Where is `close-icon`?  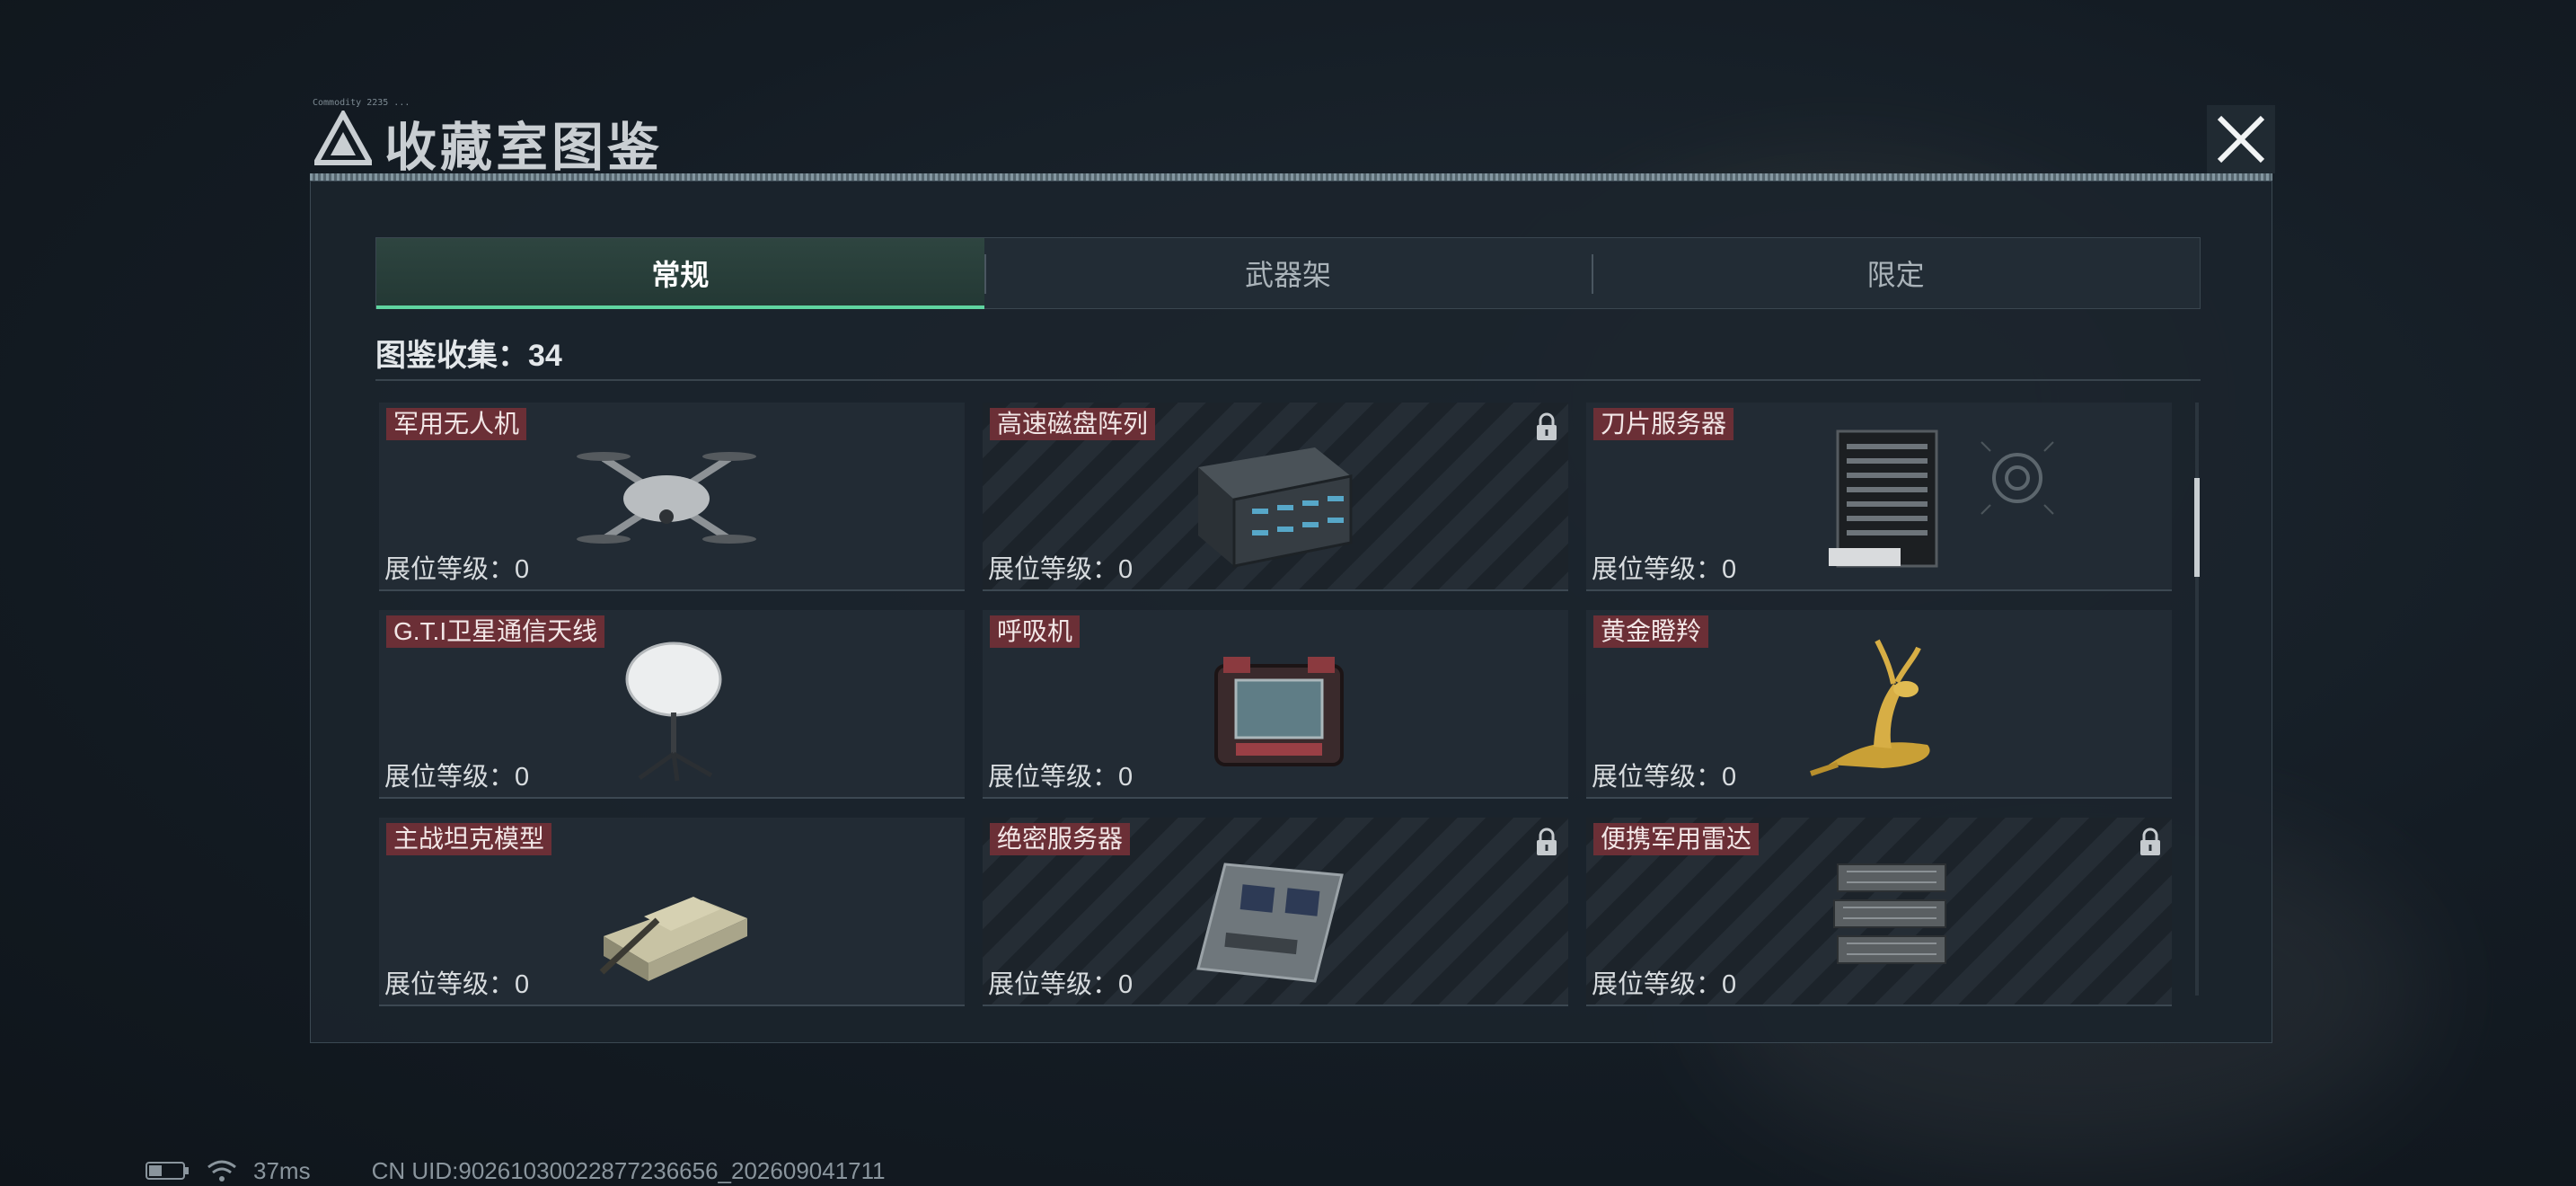 close-icon is located at coordinates (2241, 139).